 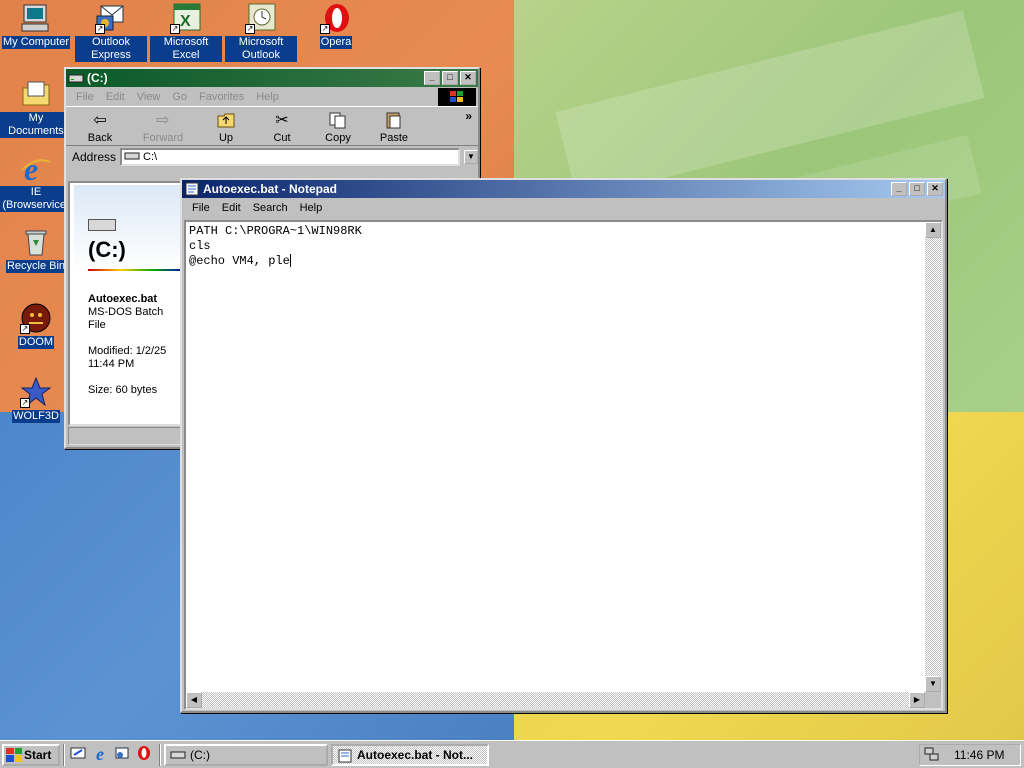 What do you see at coordinates (38, 754) in the screenshot?
I see `start-label: Start` at bounding box center [38, 754].